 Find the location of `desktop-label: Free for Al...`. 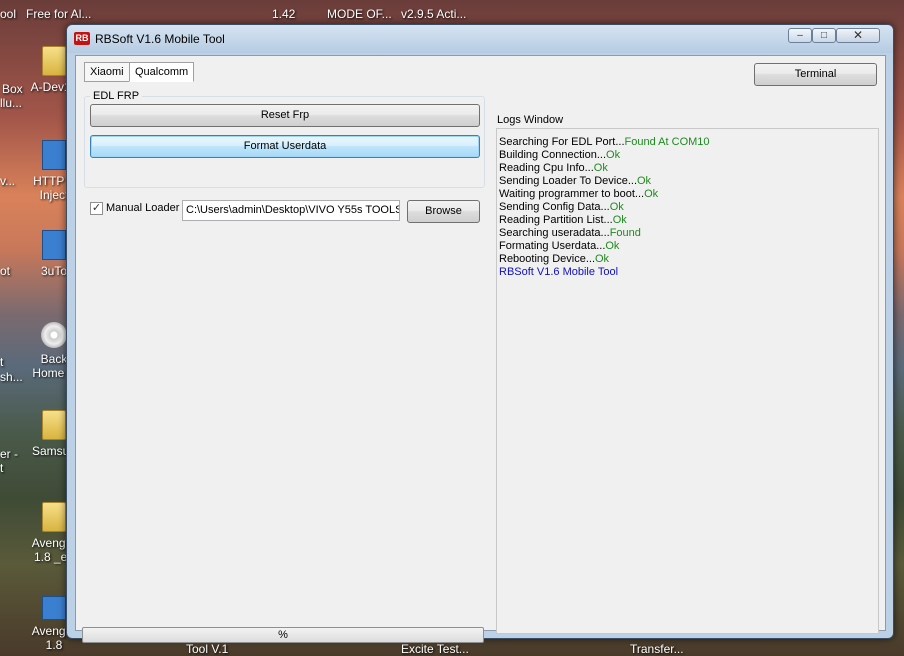

desktop-label: Free for Al... is located at coordinates (59, 14).